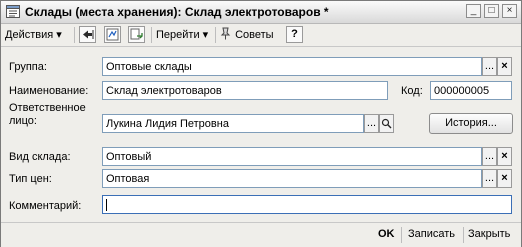 The width and height of the screenshot is (522, 247). Describe the element at coordinates (225, 33) in the screenshot. I see `pin-icon` at that location.